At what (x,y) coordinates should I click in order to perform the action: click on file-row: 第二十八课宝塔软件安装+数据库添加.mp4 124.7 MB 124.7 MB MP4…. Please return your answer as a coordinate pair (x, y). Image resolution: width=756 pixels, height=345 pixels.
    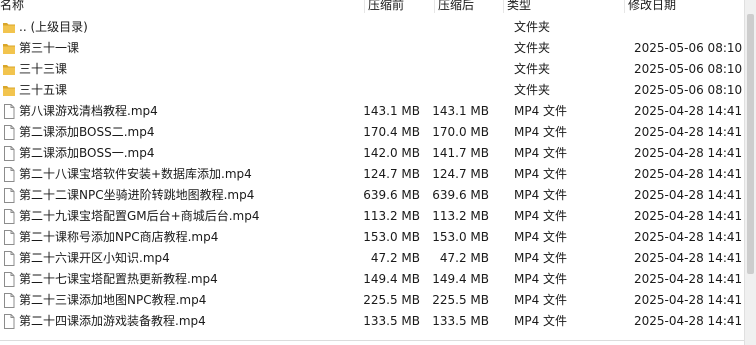
    Looking at the image, I should click on (372, 174).